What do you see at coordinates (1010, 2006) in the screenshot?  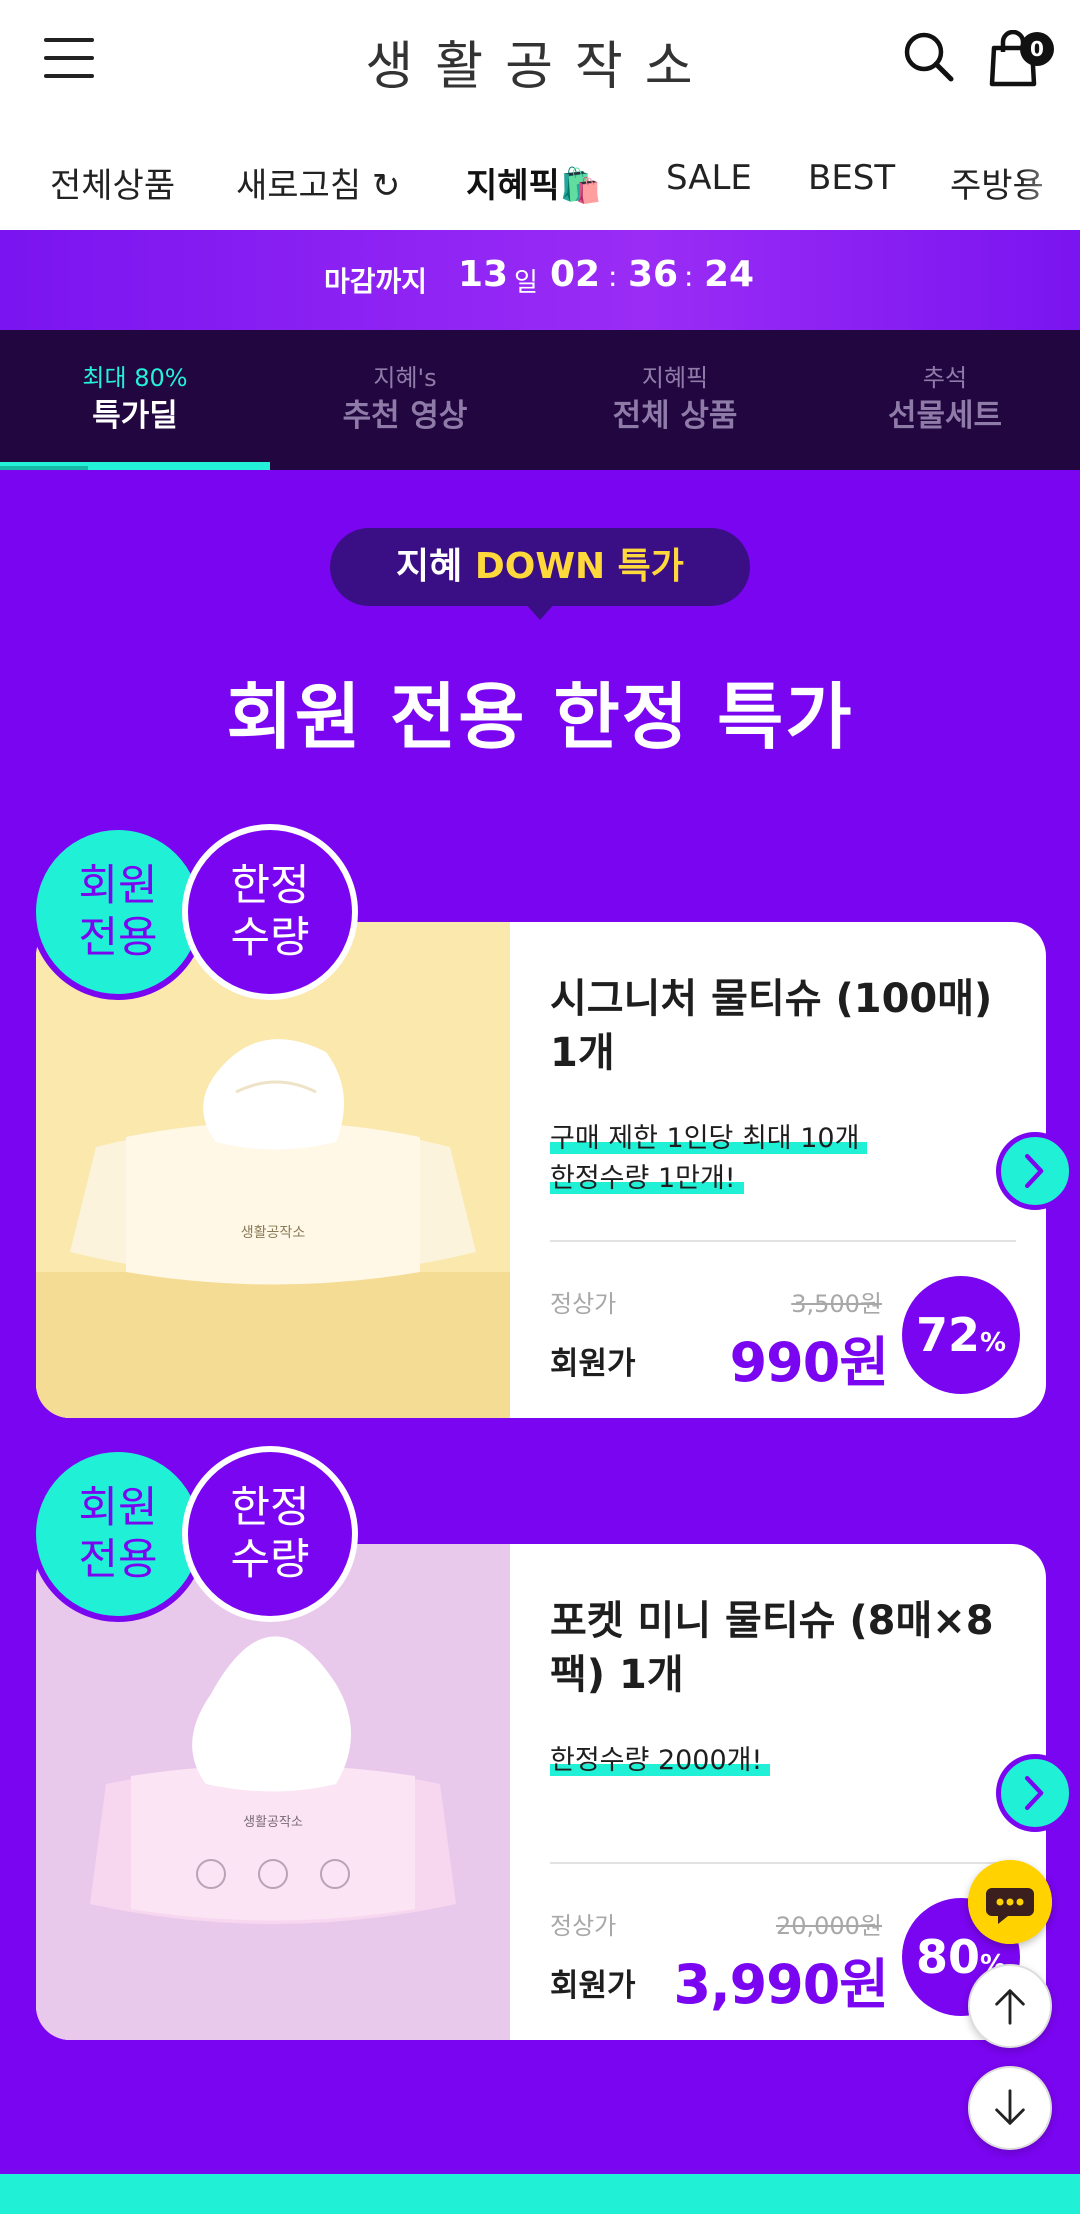 I see `arrow-up-icon` at bounding box center [1010, 2006].